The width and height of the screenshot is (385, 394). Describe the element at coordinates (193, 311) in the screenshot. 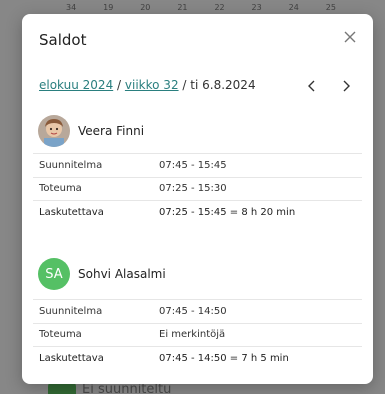

I see `row-value: 07:45 - 14:50` at that location.